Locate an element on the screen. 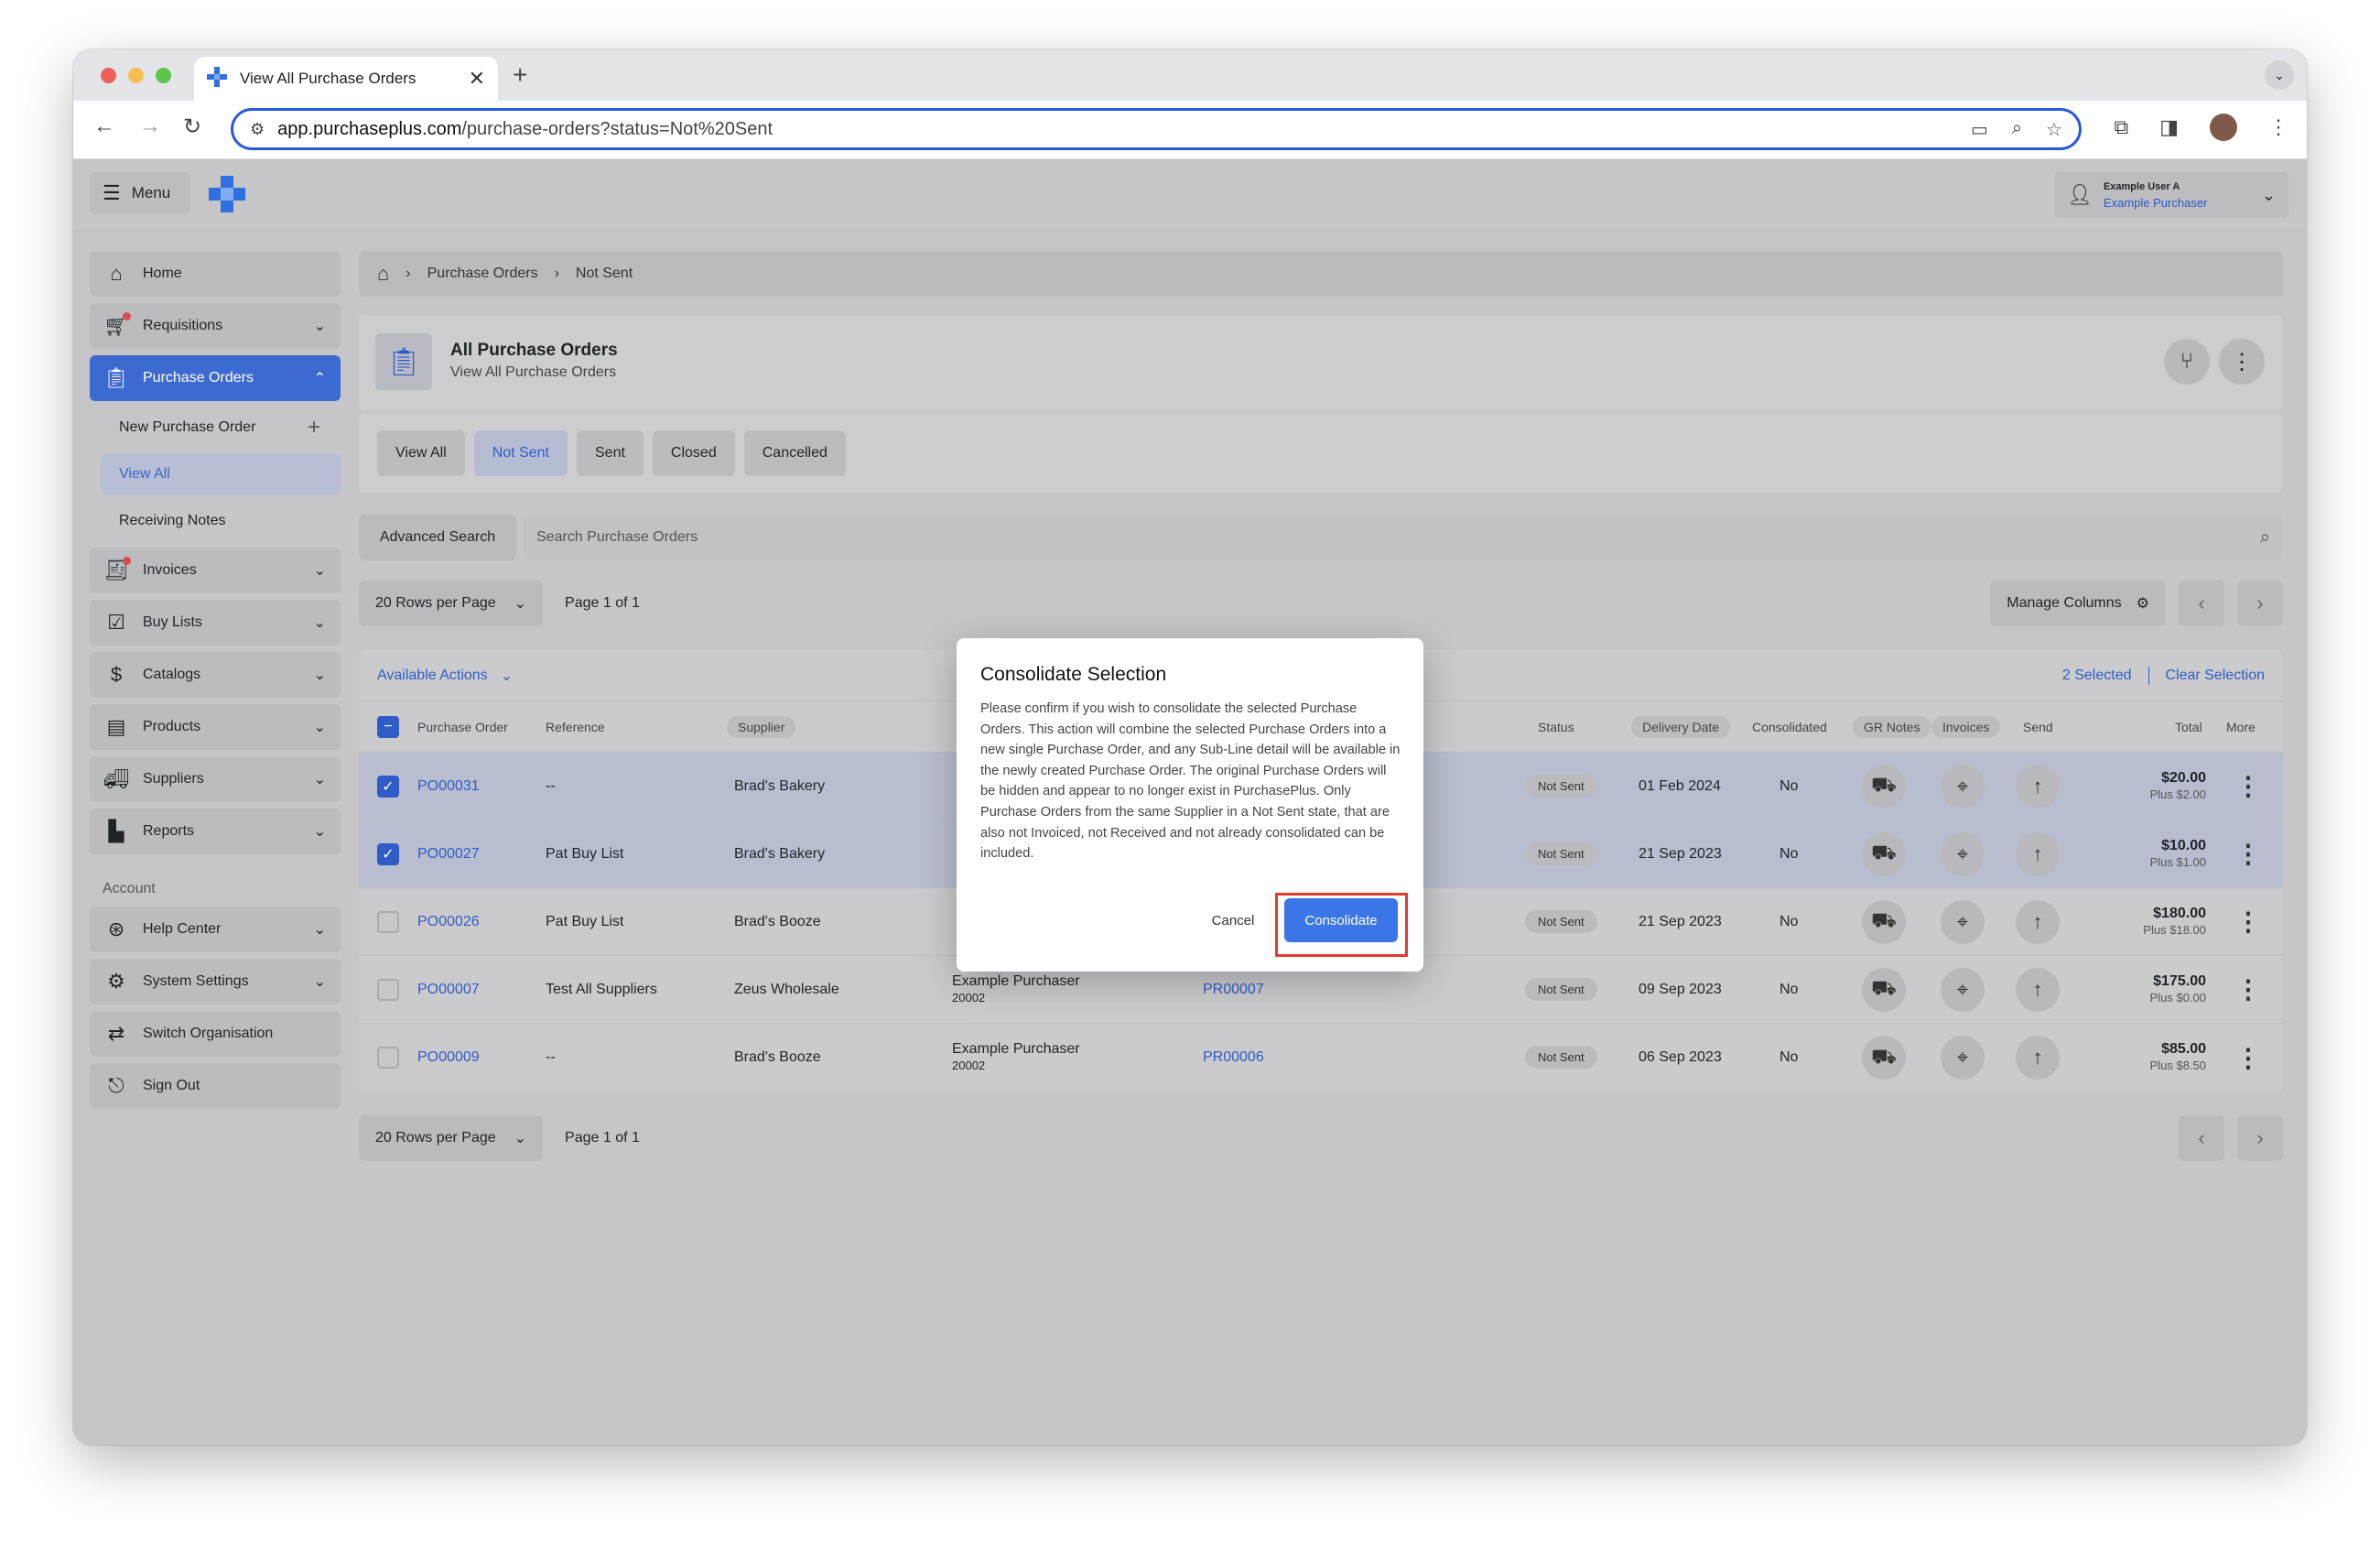 This screenshot has width=2380, height=1542. column-status: Status is located at coordinates (1556, 727).